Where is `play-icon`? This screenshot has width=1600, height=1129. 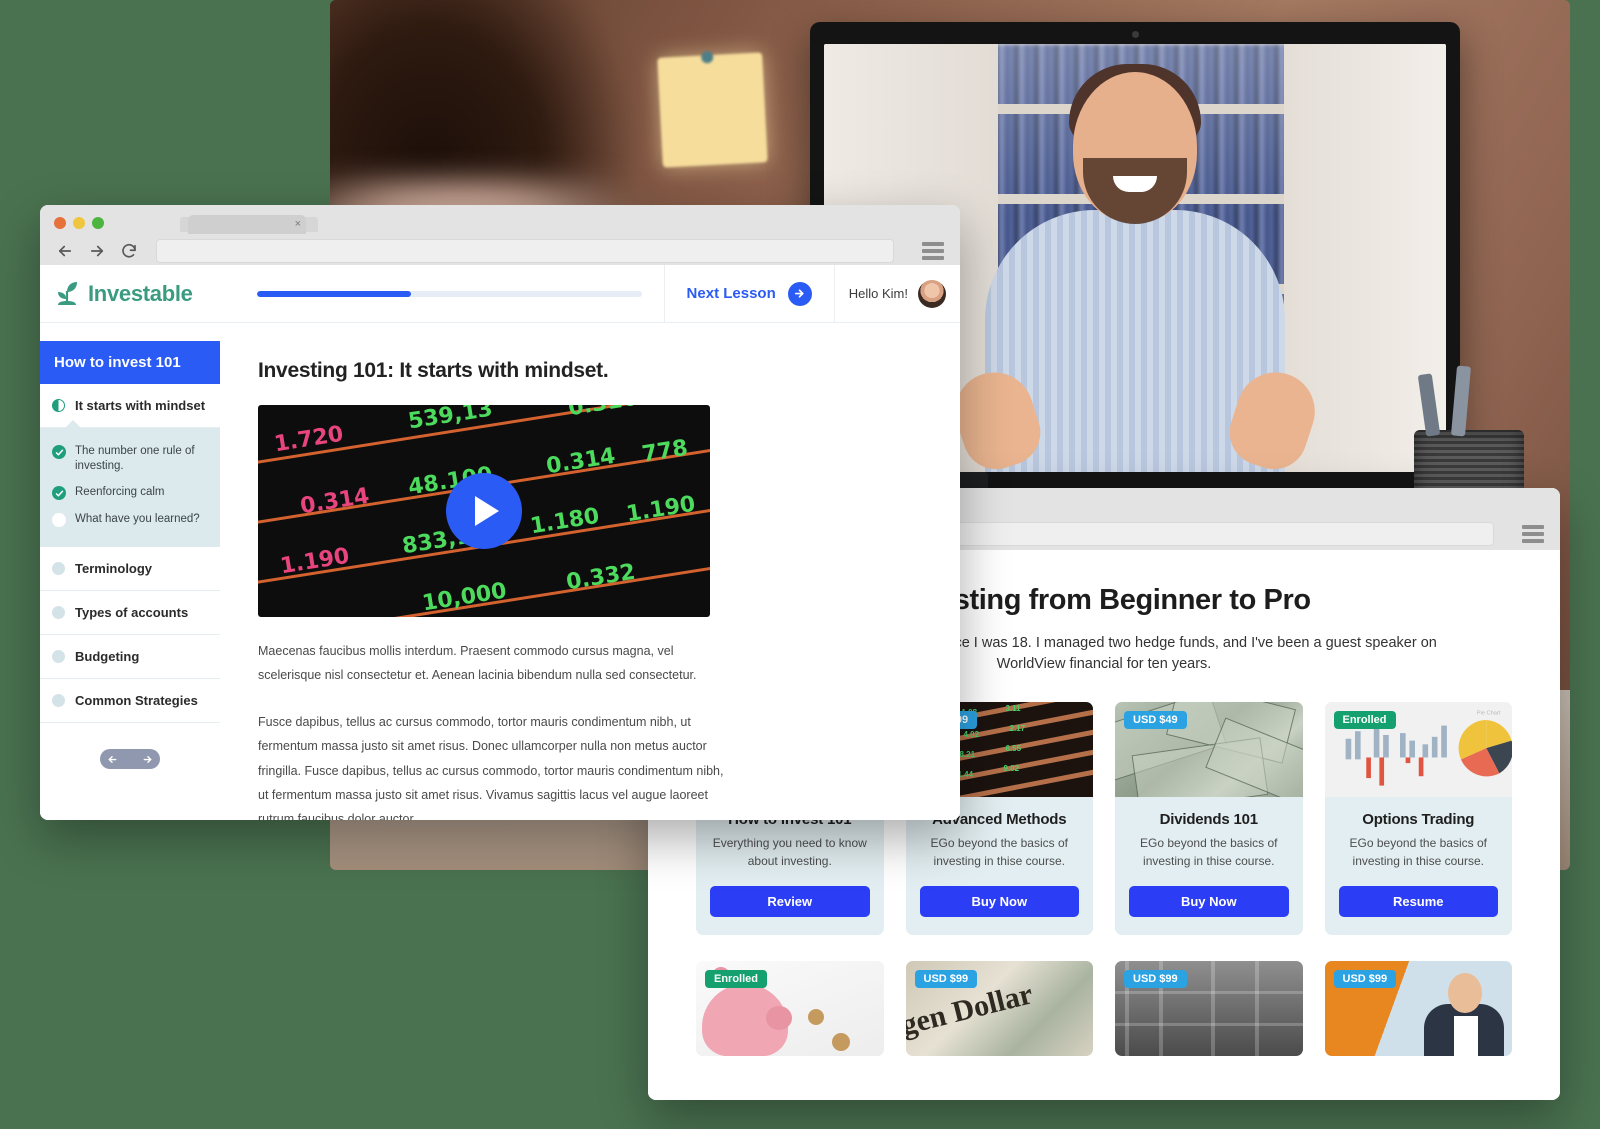 play-icon is located at coordinates (487, 511).